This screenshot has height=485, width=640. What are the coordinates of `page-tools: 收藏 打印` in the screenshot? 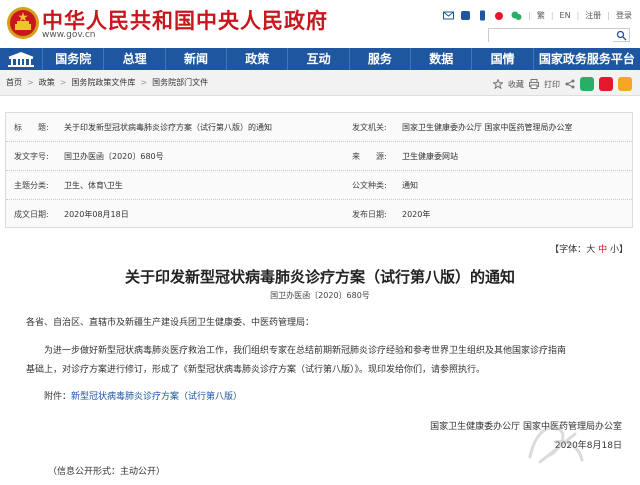 It's located at (562, 84).